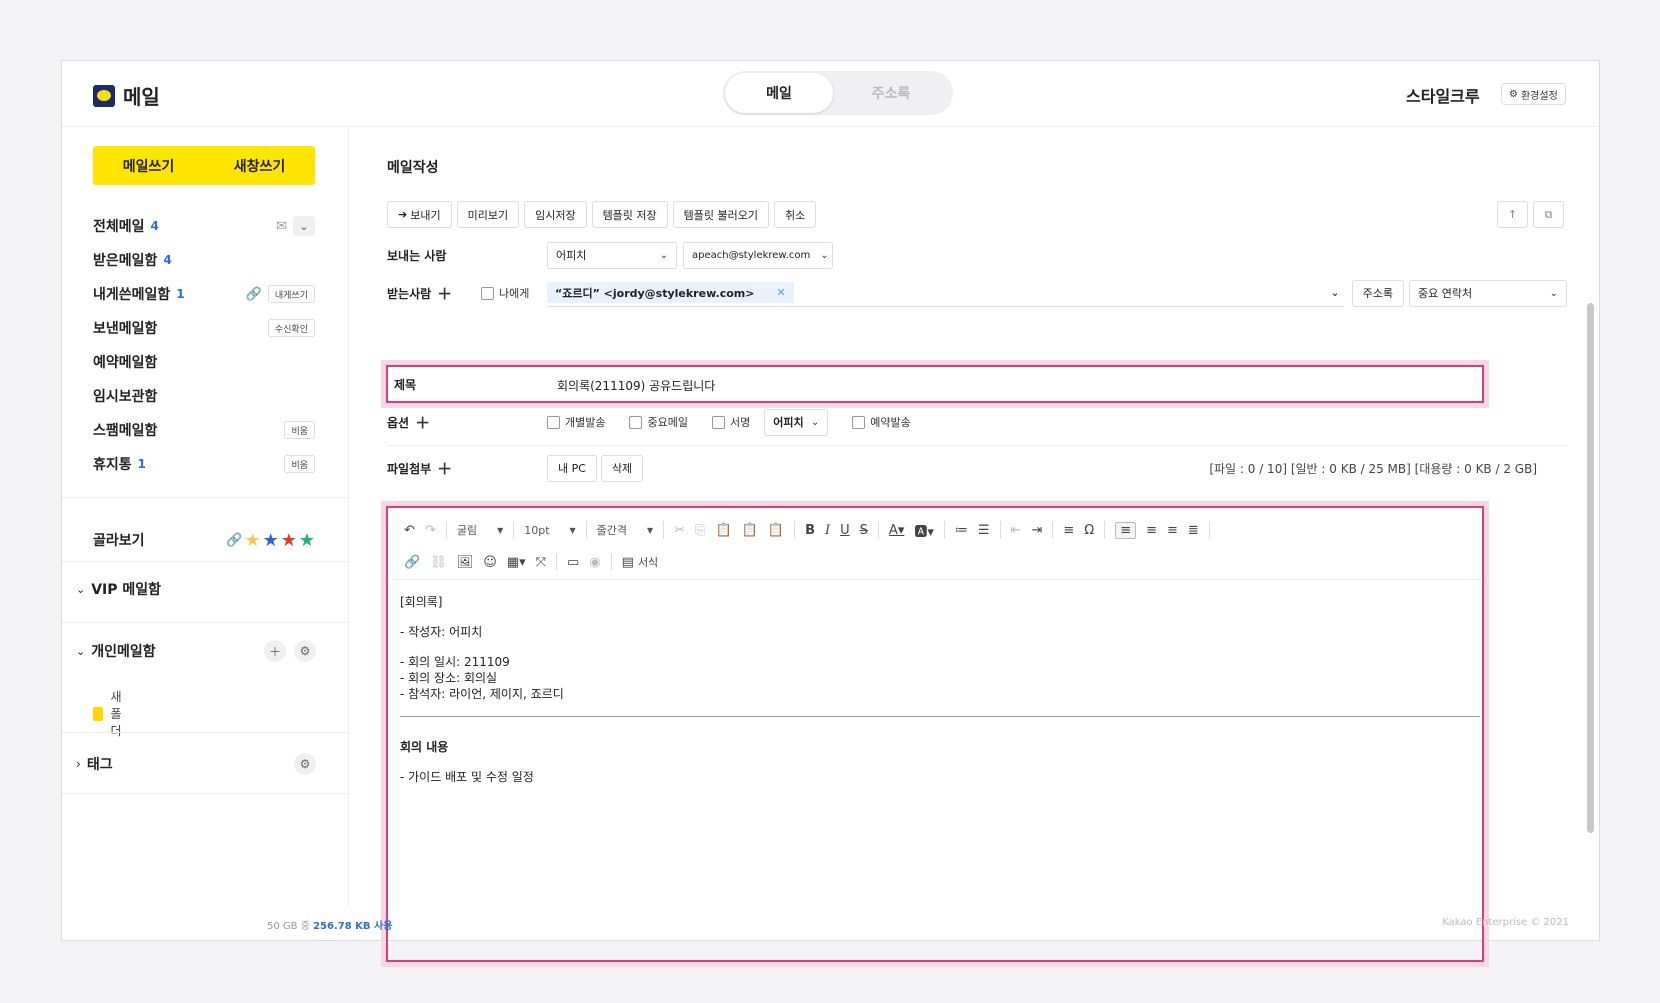 This screenshot has height=1003, width=1660. What do you see at coordinates (984, 530) in the screenshot?
I see `unordered-list-icon: ☰` at bounding box center [984, 530].